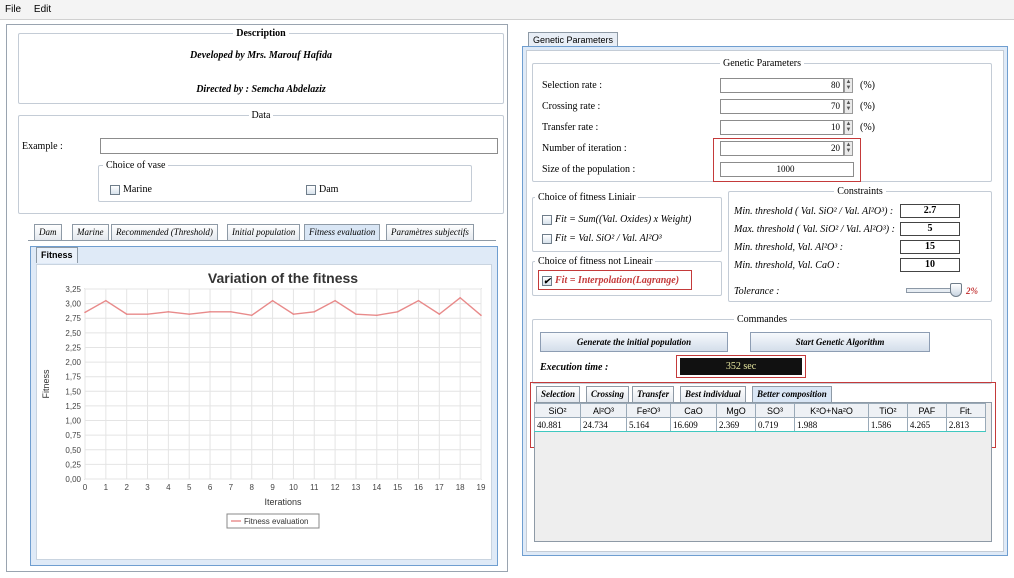 The width and height of the screenshot is (1014, 578). What do you see at coordinates (926, 410) in the screenshot?
I see `header-paf: PAF` at bounding box center [926, 410].